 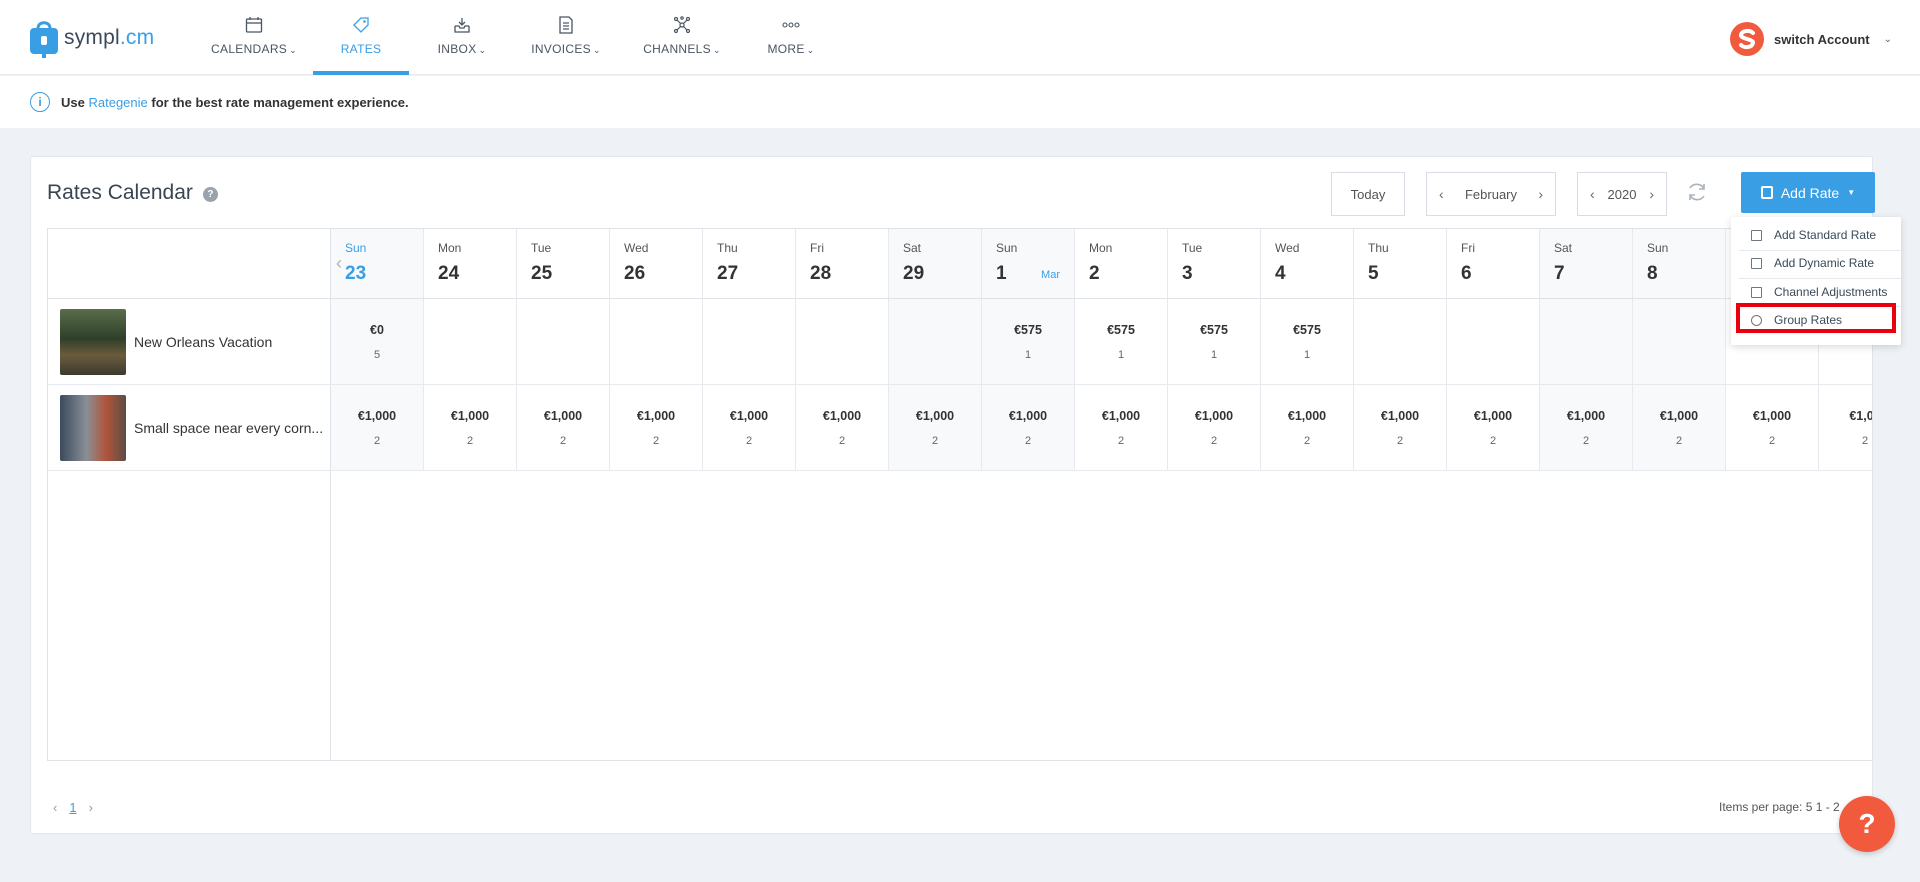 I want to click on day-header: Fri 28, so click(x=842, y=264).